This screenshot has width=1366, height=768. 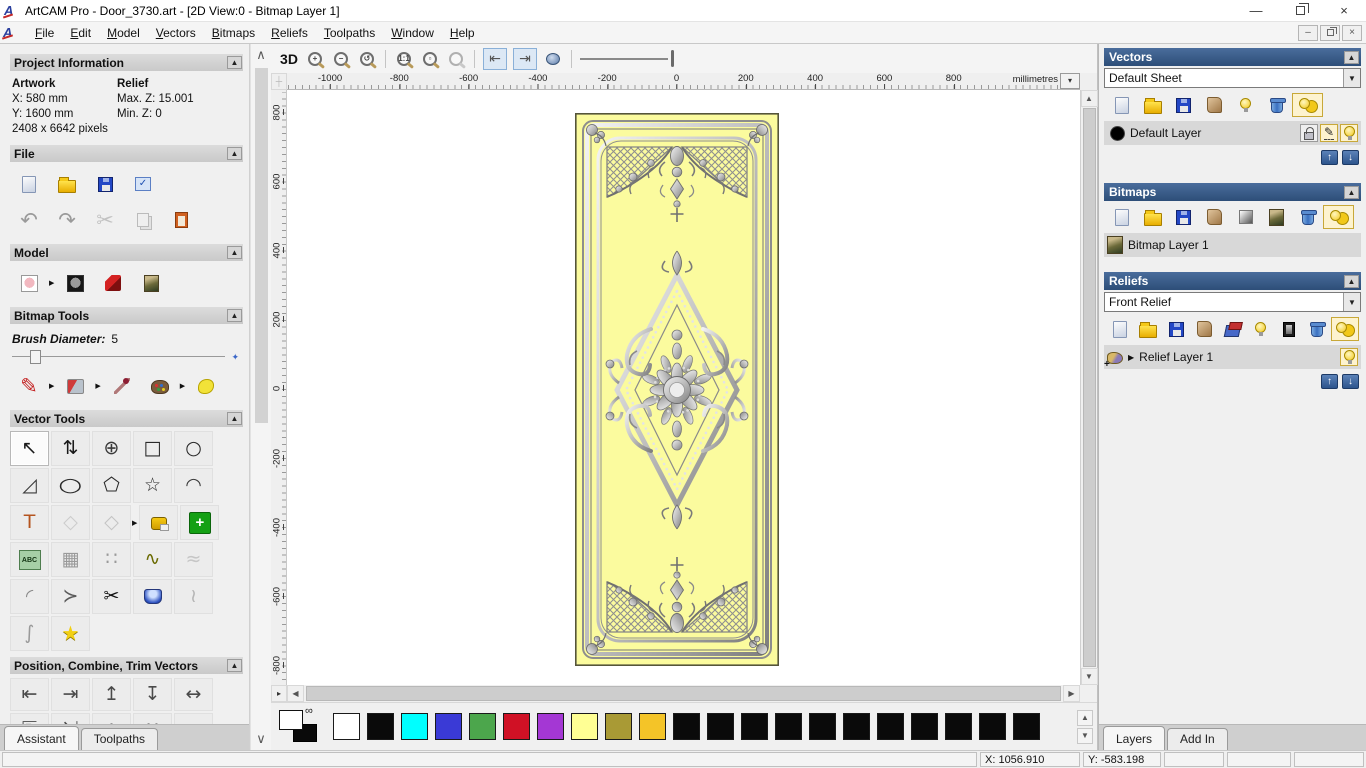 I want to click on undo-icon: ↶, so click(x=29, y=220).